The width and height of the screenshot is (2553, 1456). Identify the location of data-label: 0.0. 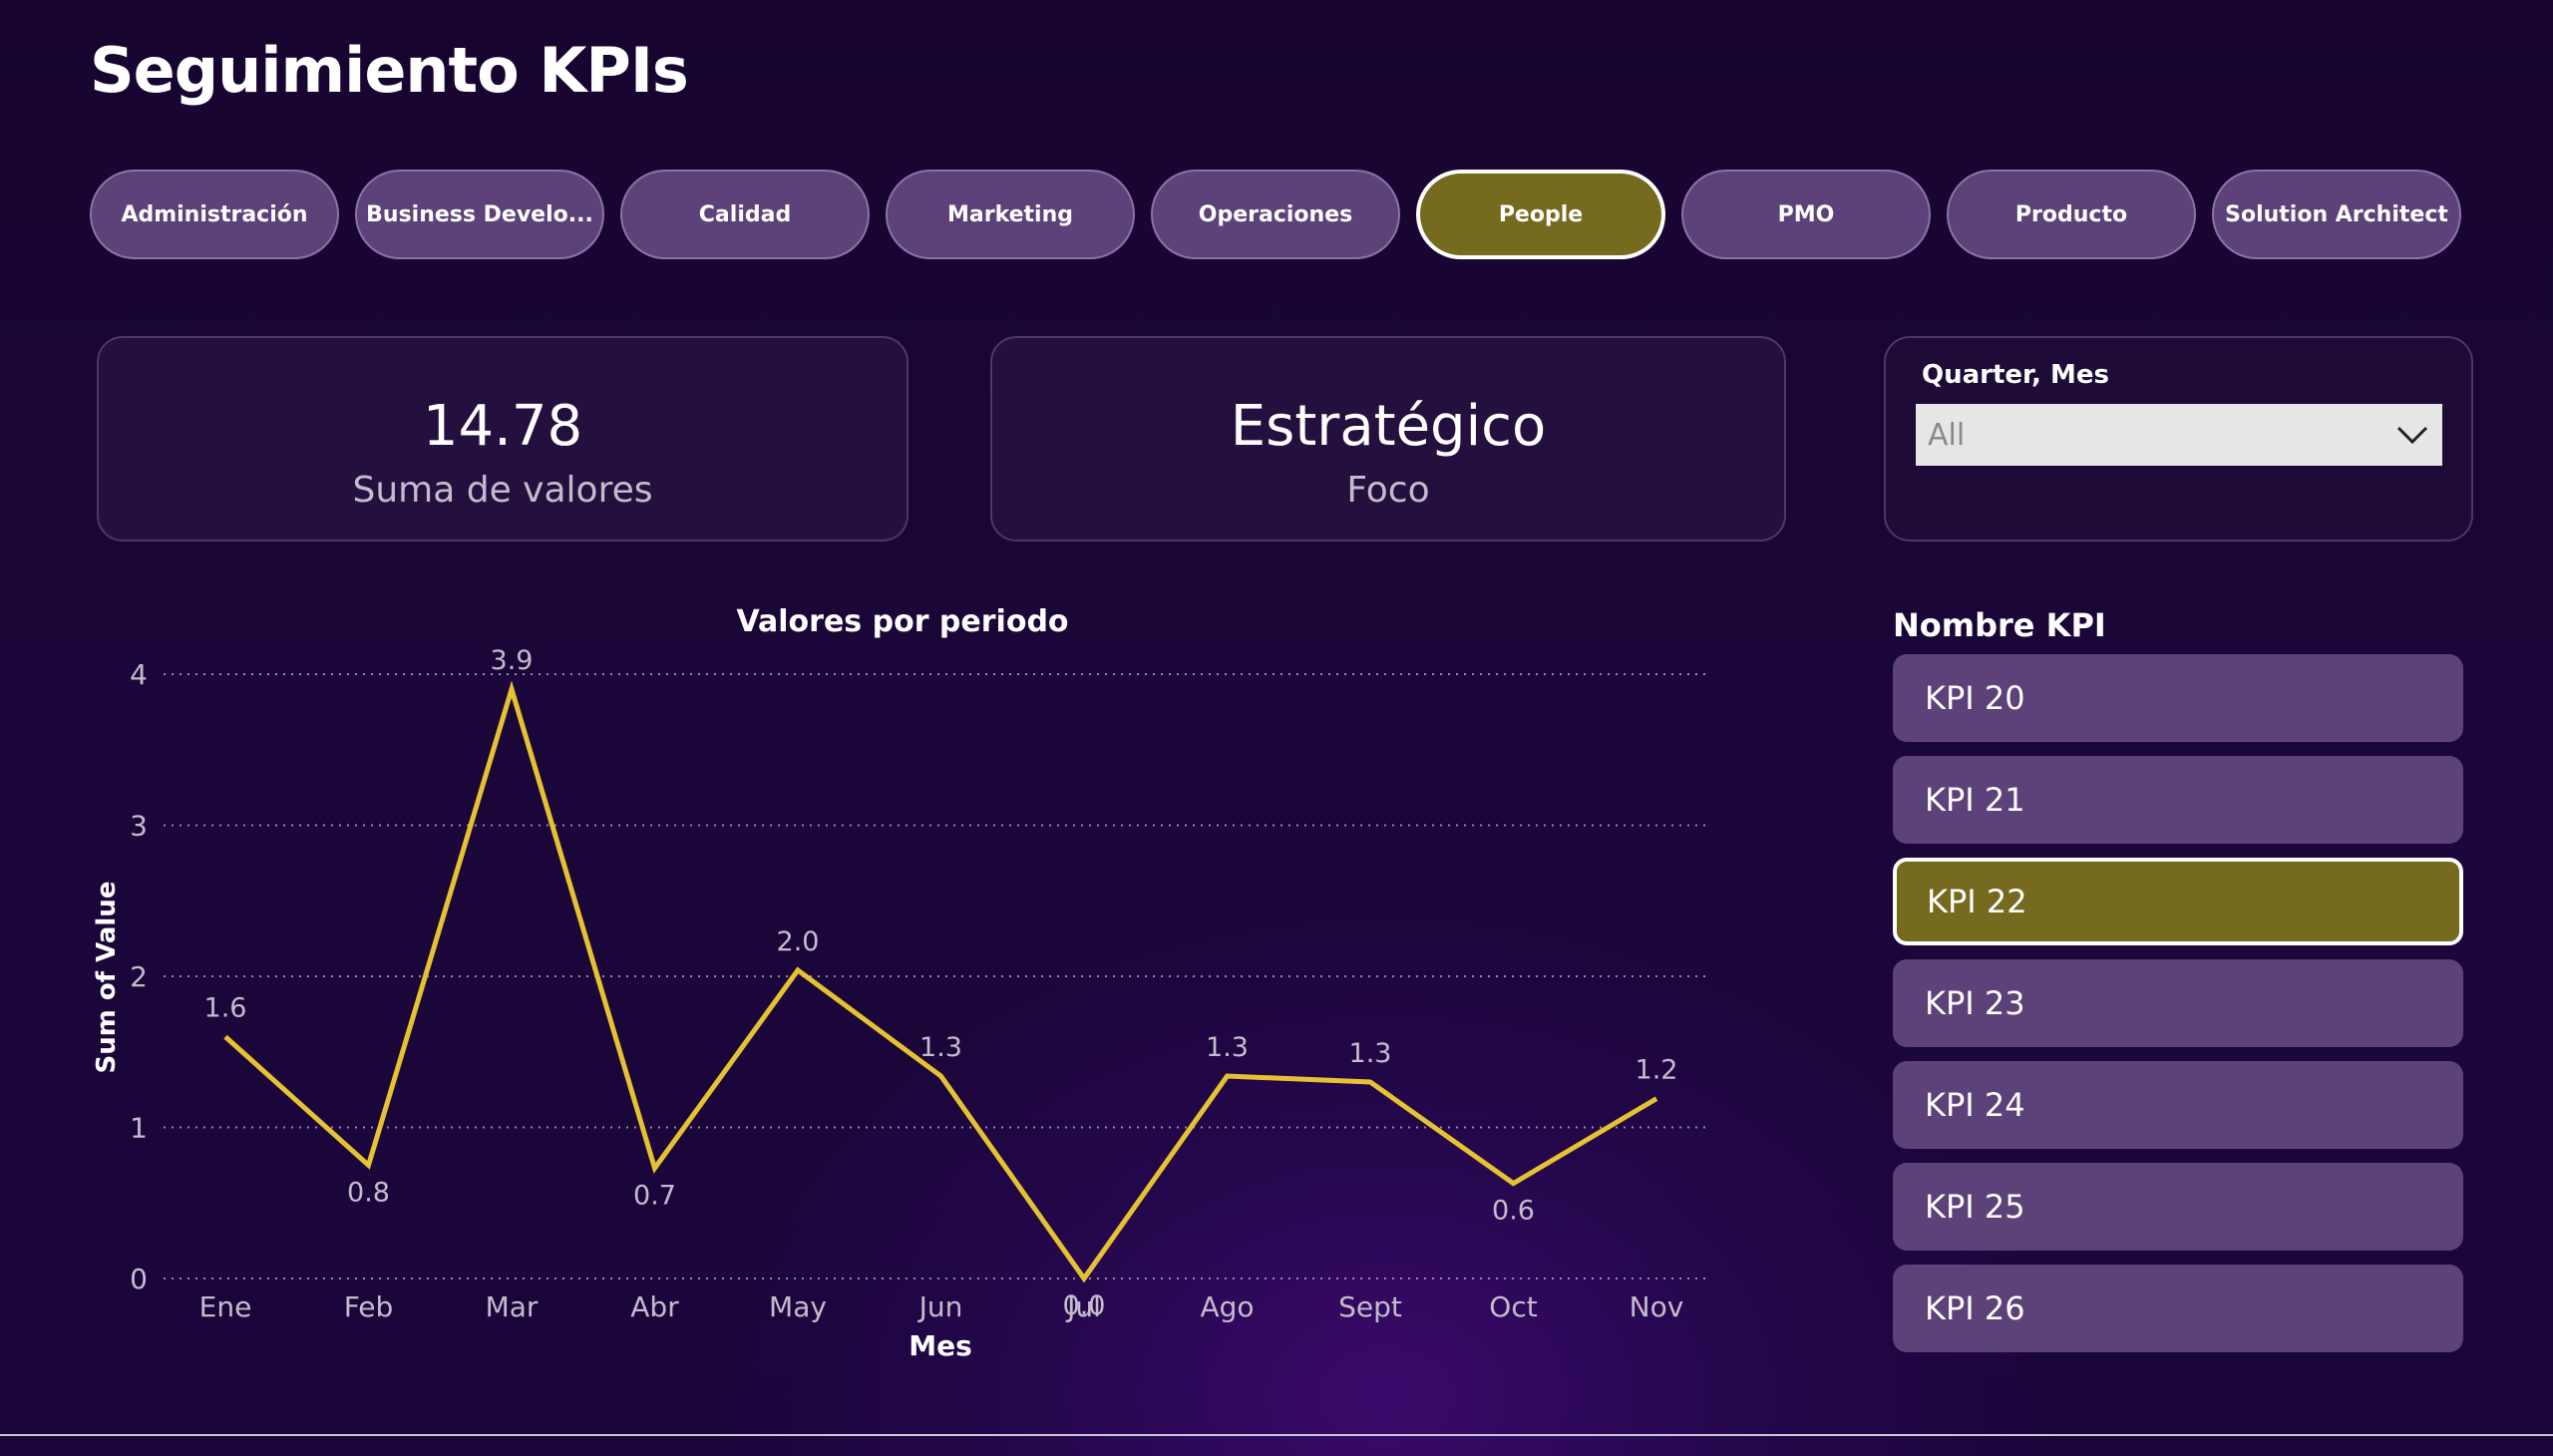
(1084, 1305).